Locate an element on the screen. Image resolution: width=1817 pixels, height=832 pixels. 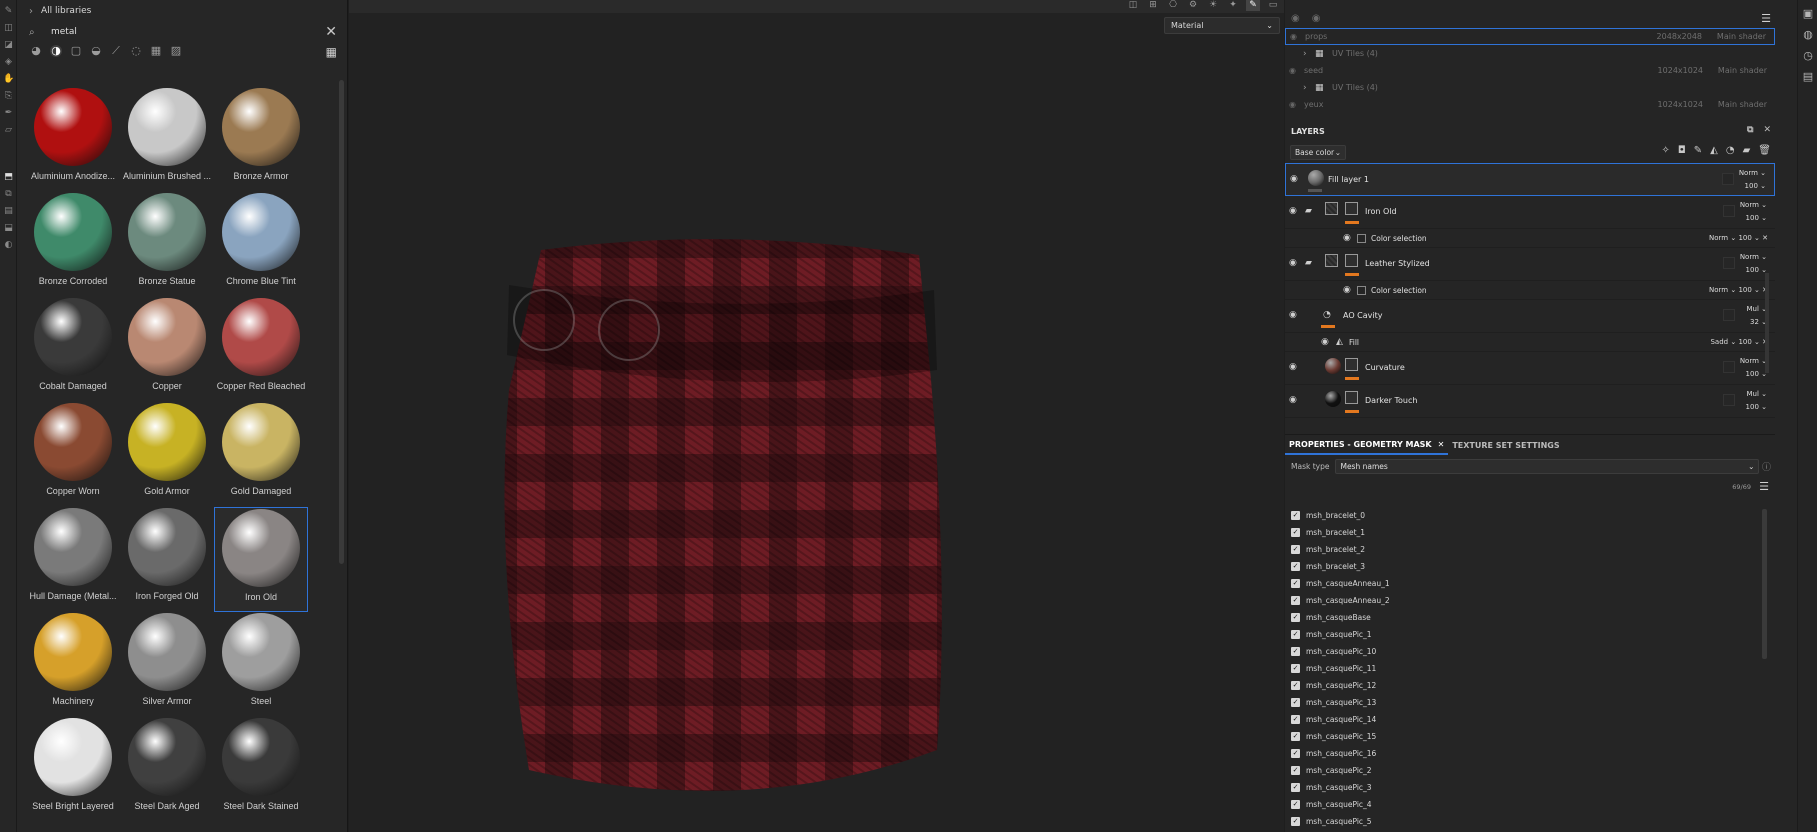
shader-icon: ▤ is located at coordinates (8, 211).